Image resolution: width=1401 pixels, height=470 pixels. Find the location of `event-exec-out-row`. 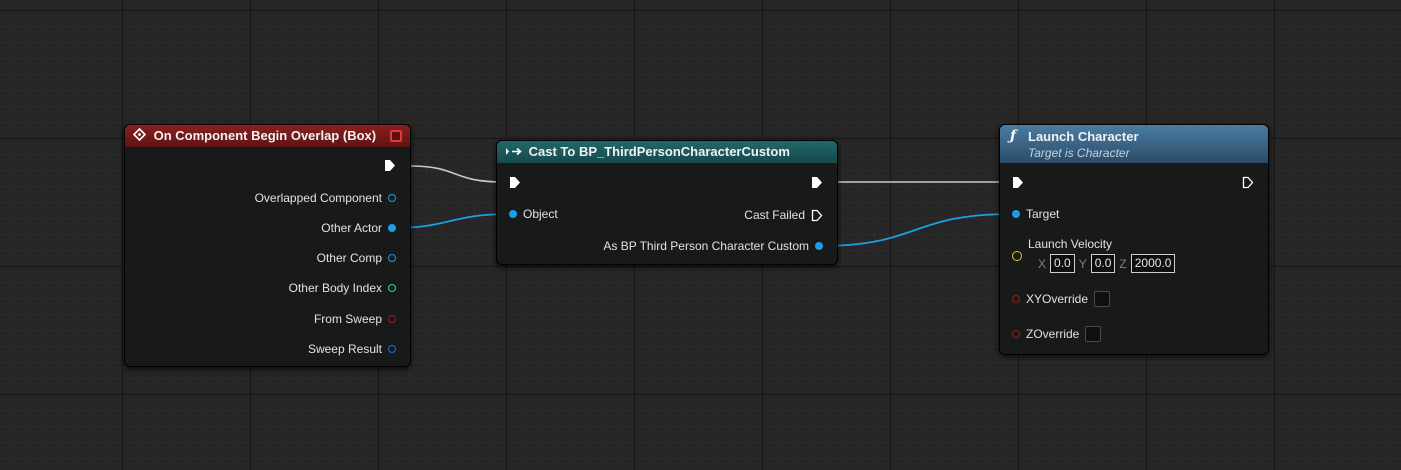

event-exec-out-row is located at coordinates (390, 165).